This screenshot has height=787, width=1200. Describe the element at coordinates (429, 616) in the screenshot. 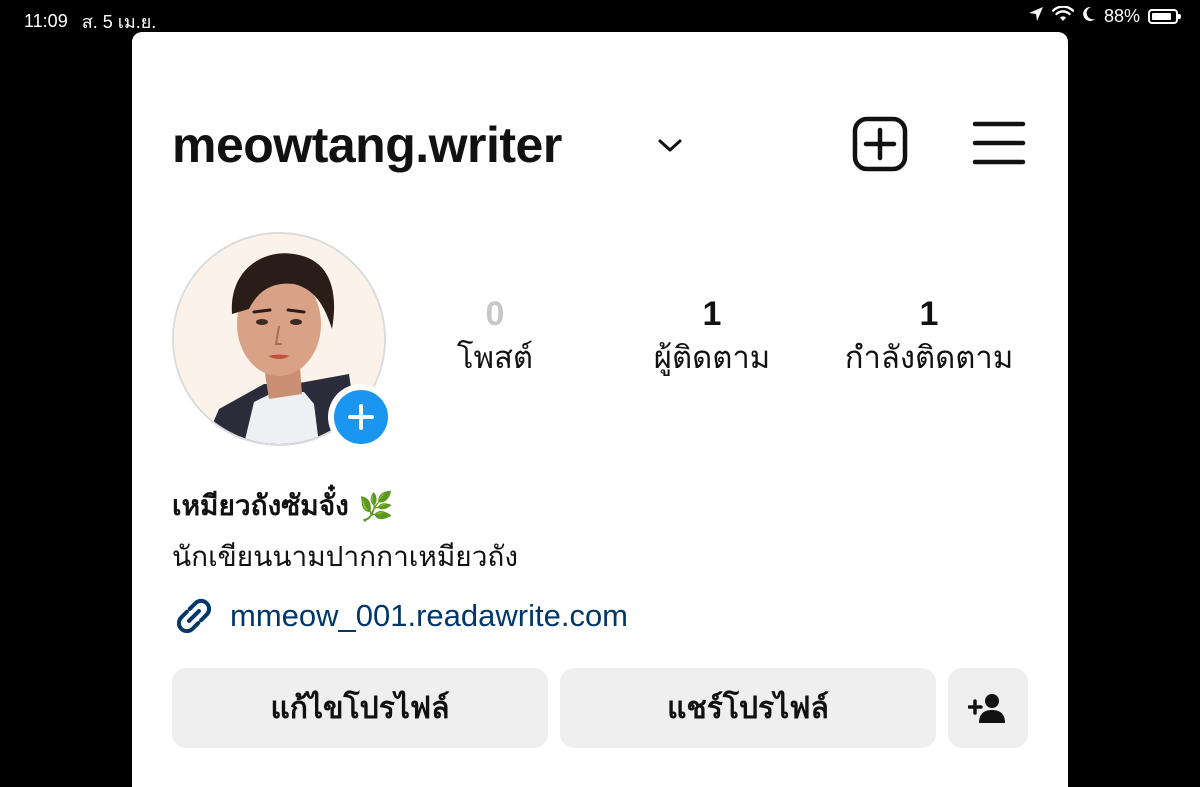

I see `profile-link-text: mmeow_001.readawrite.com` at that location.